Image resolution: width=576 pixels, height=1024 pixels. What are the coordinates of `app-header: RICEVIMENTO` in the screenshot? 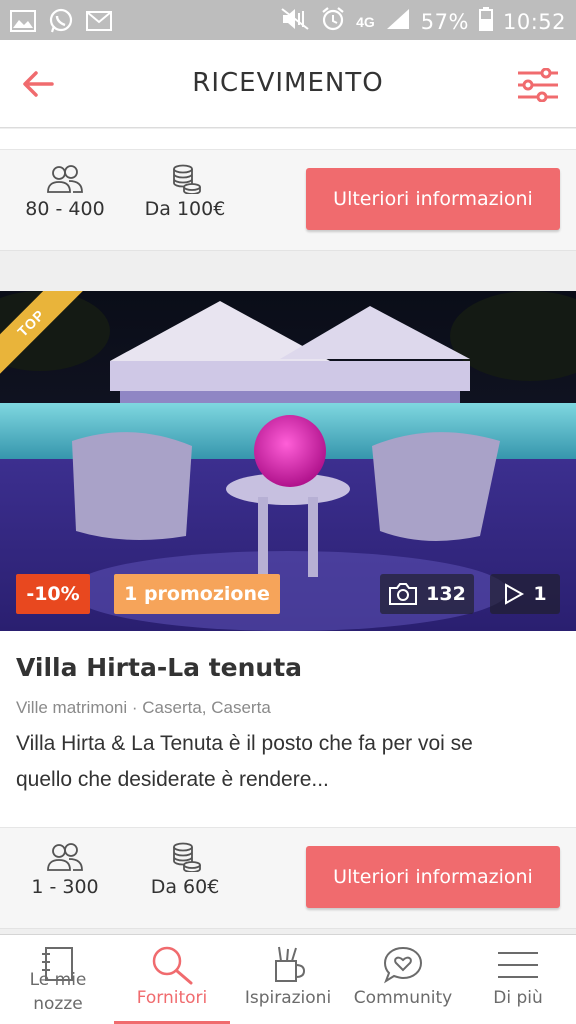 It's located at (288, 84).